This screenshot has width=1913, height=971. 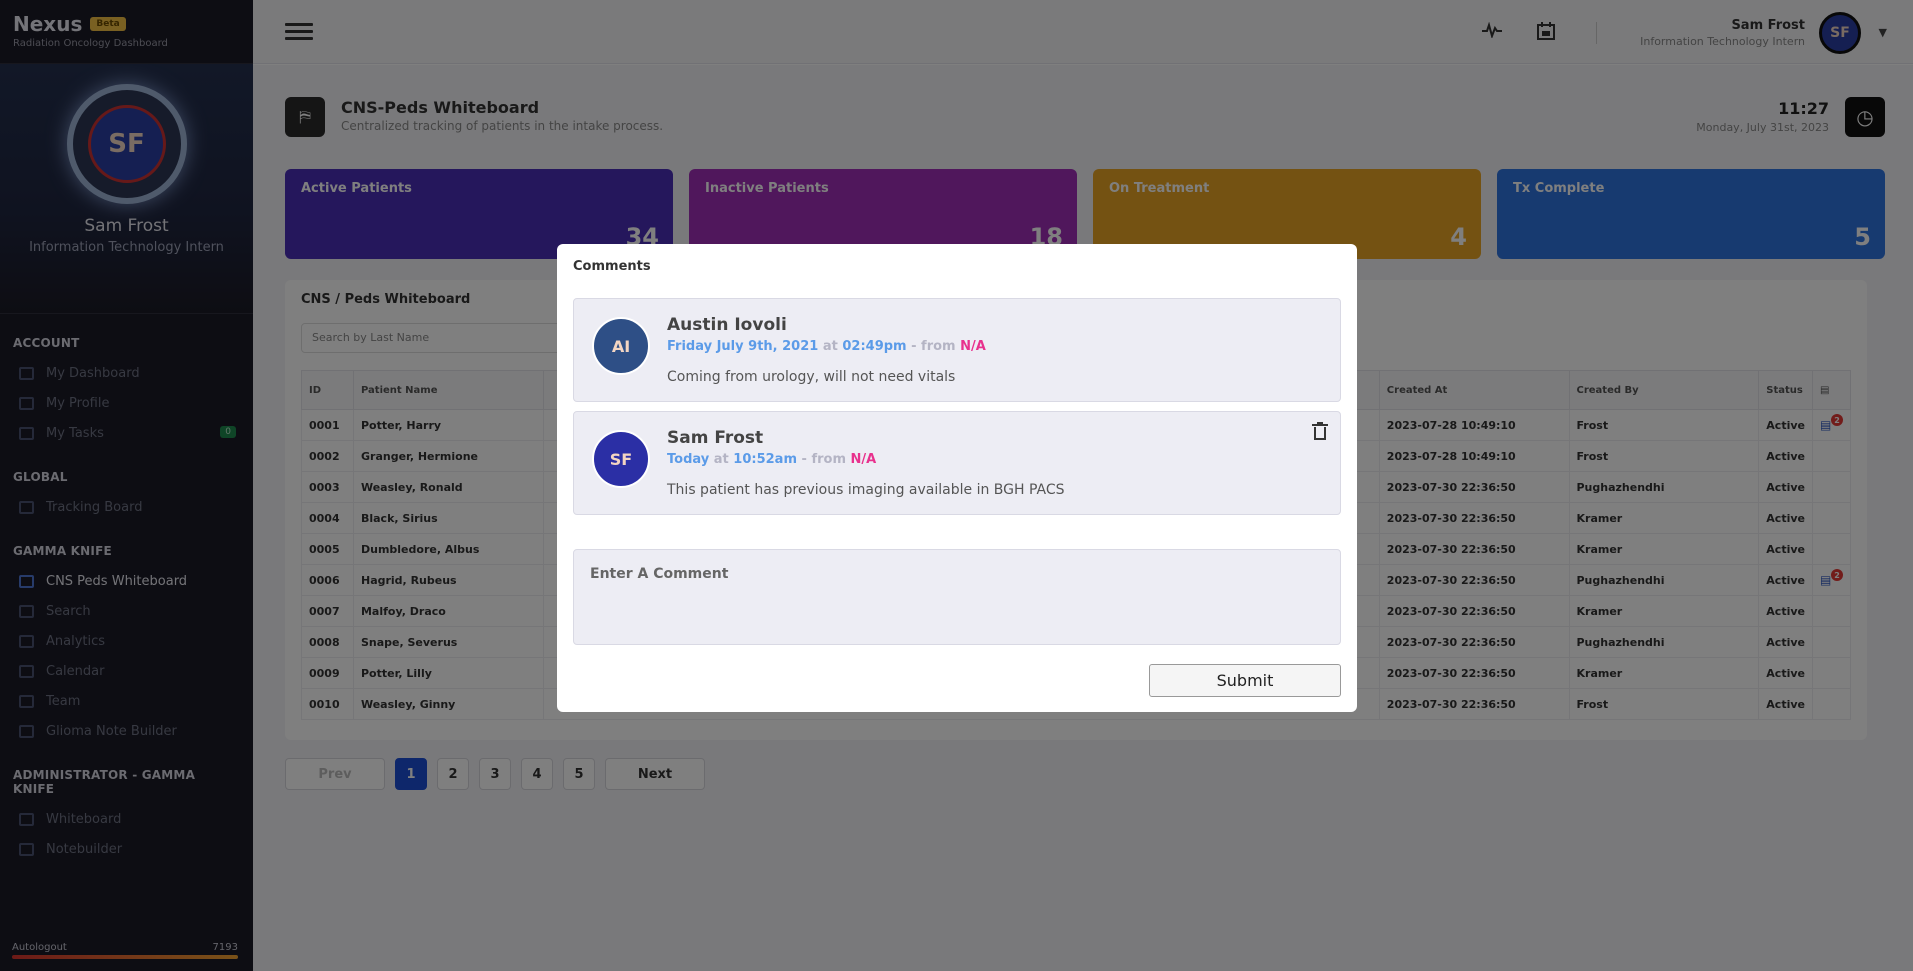 I want to click on comment-author: Sam Frost, so click(x=715, y=438).